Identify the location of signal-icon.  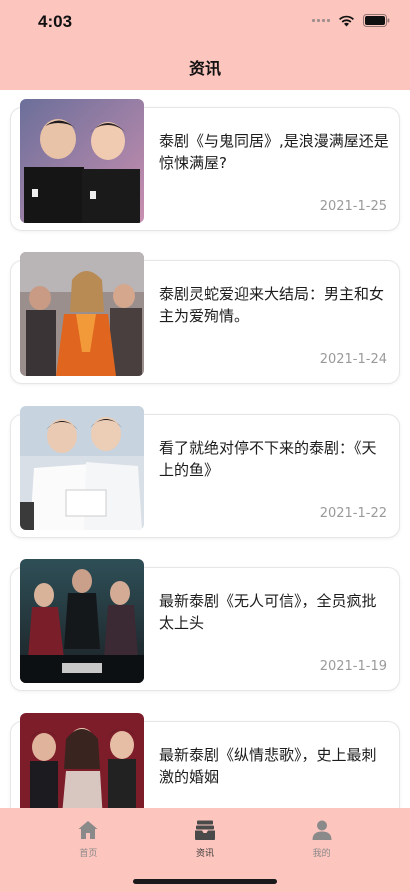
(321, 20).